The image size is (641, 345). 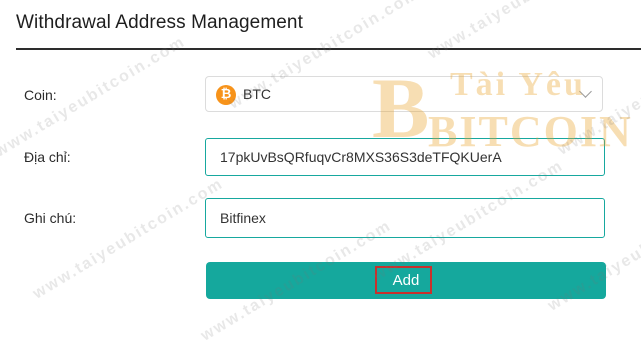 I want to click on add-button: Add, so click(x=406, y=280).